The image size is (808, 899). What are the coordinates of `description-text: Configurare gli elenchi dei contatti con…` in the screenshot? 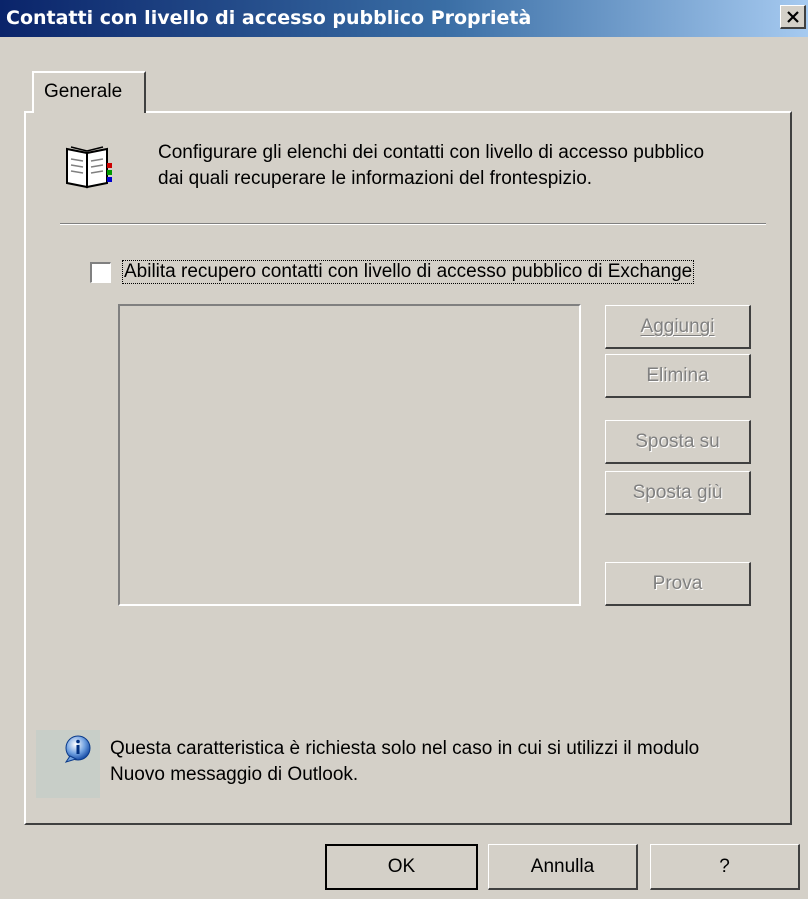 It's located at (473, 166).